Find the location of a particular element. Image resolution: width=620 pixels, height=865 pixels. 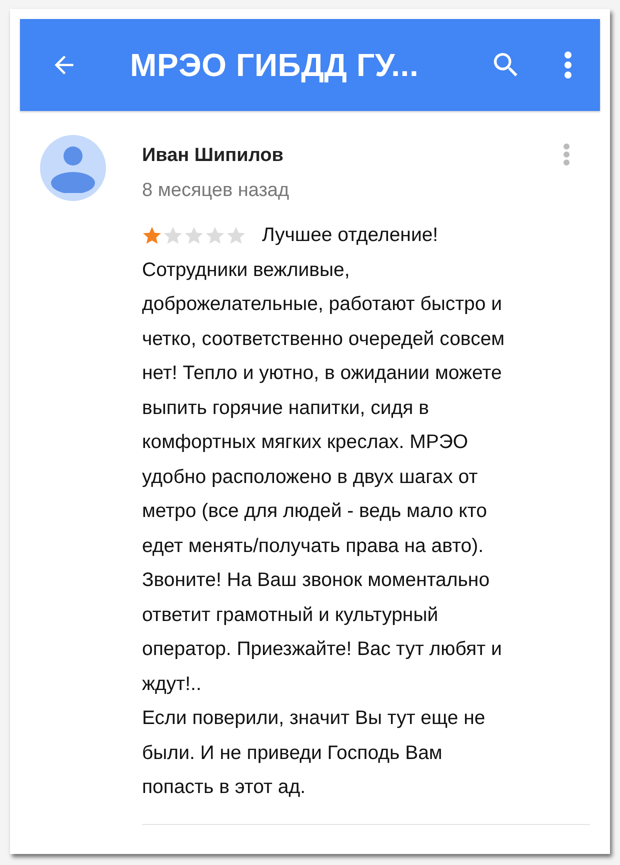

more-options-icon is located at coordinates (566, 154).